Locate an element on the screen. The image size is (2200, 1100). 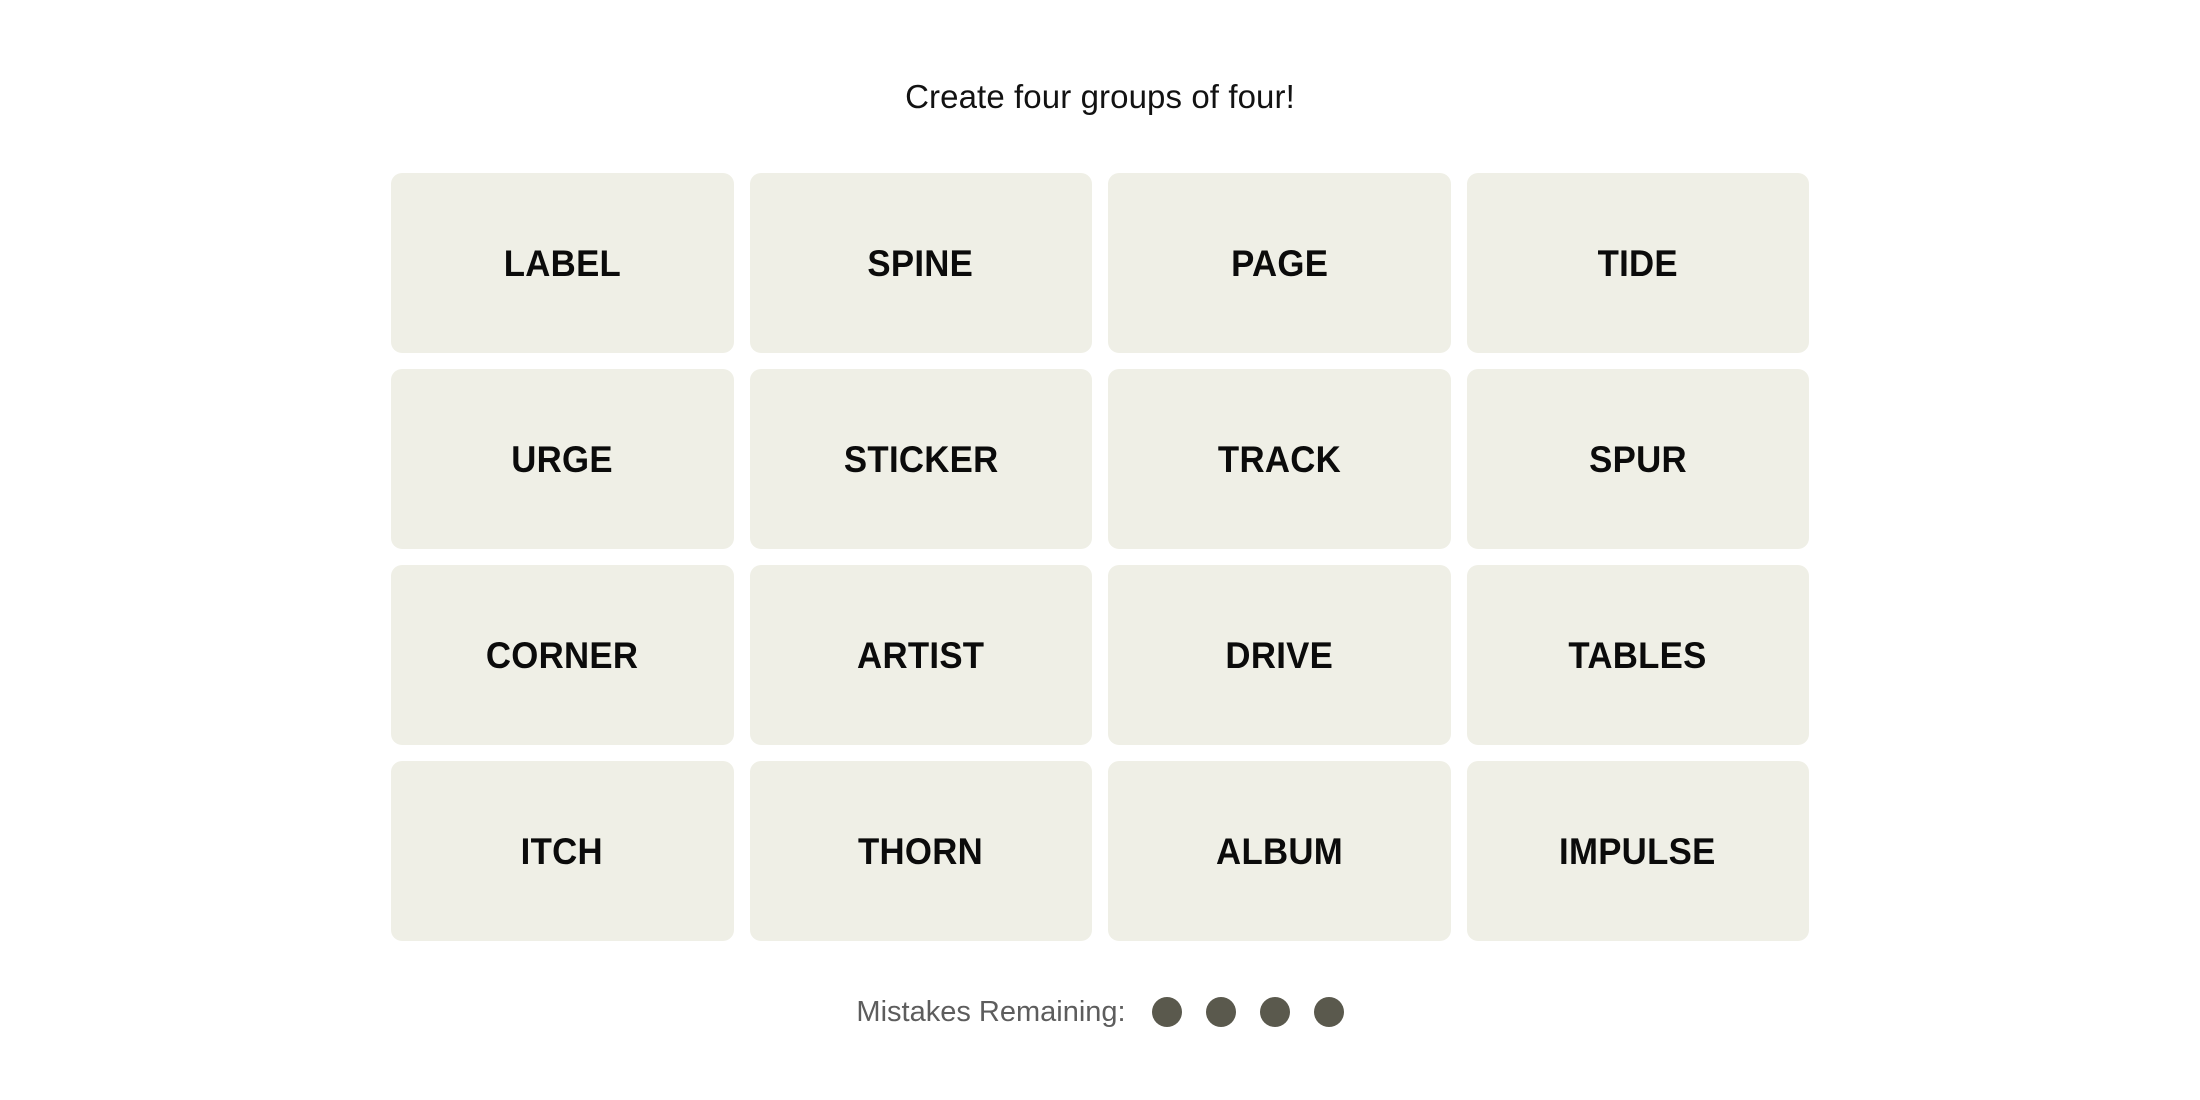
word-tile: ALBUM is located at coordinates (1279, 851).